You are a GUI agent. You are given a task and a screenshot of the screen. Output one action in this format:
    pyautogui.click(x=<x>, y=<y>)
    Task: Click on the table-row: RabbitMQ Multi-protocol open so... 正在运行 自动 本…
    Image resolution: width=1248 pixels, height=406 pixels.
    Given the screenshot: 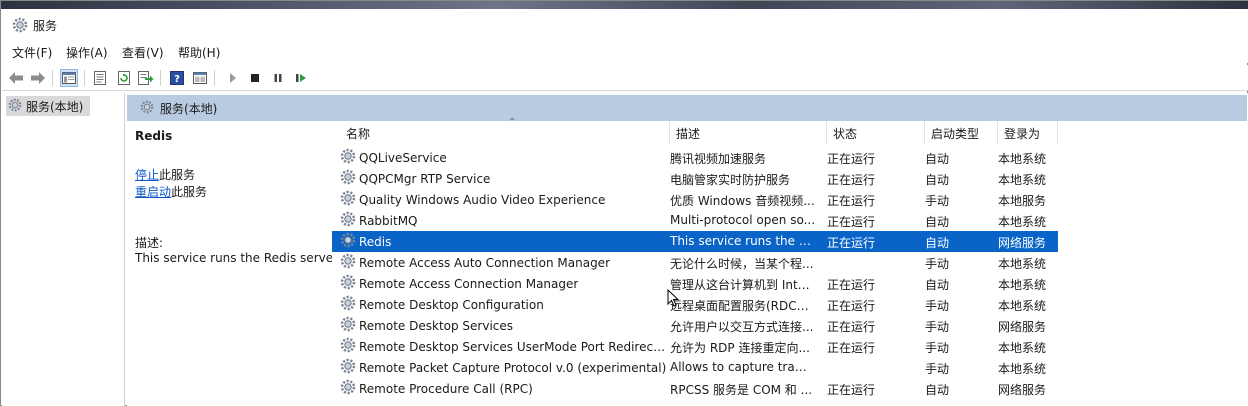 What is the action you would take?
    pyautogui.click(x=695, y=220)
    